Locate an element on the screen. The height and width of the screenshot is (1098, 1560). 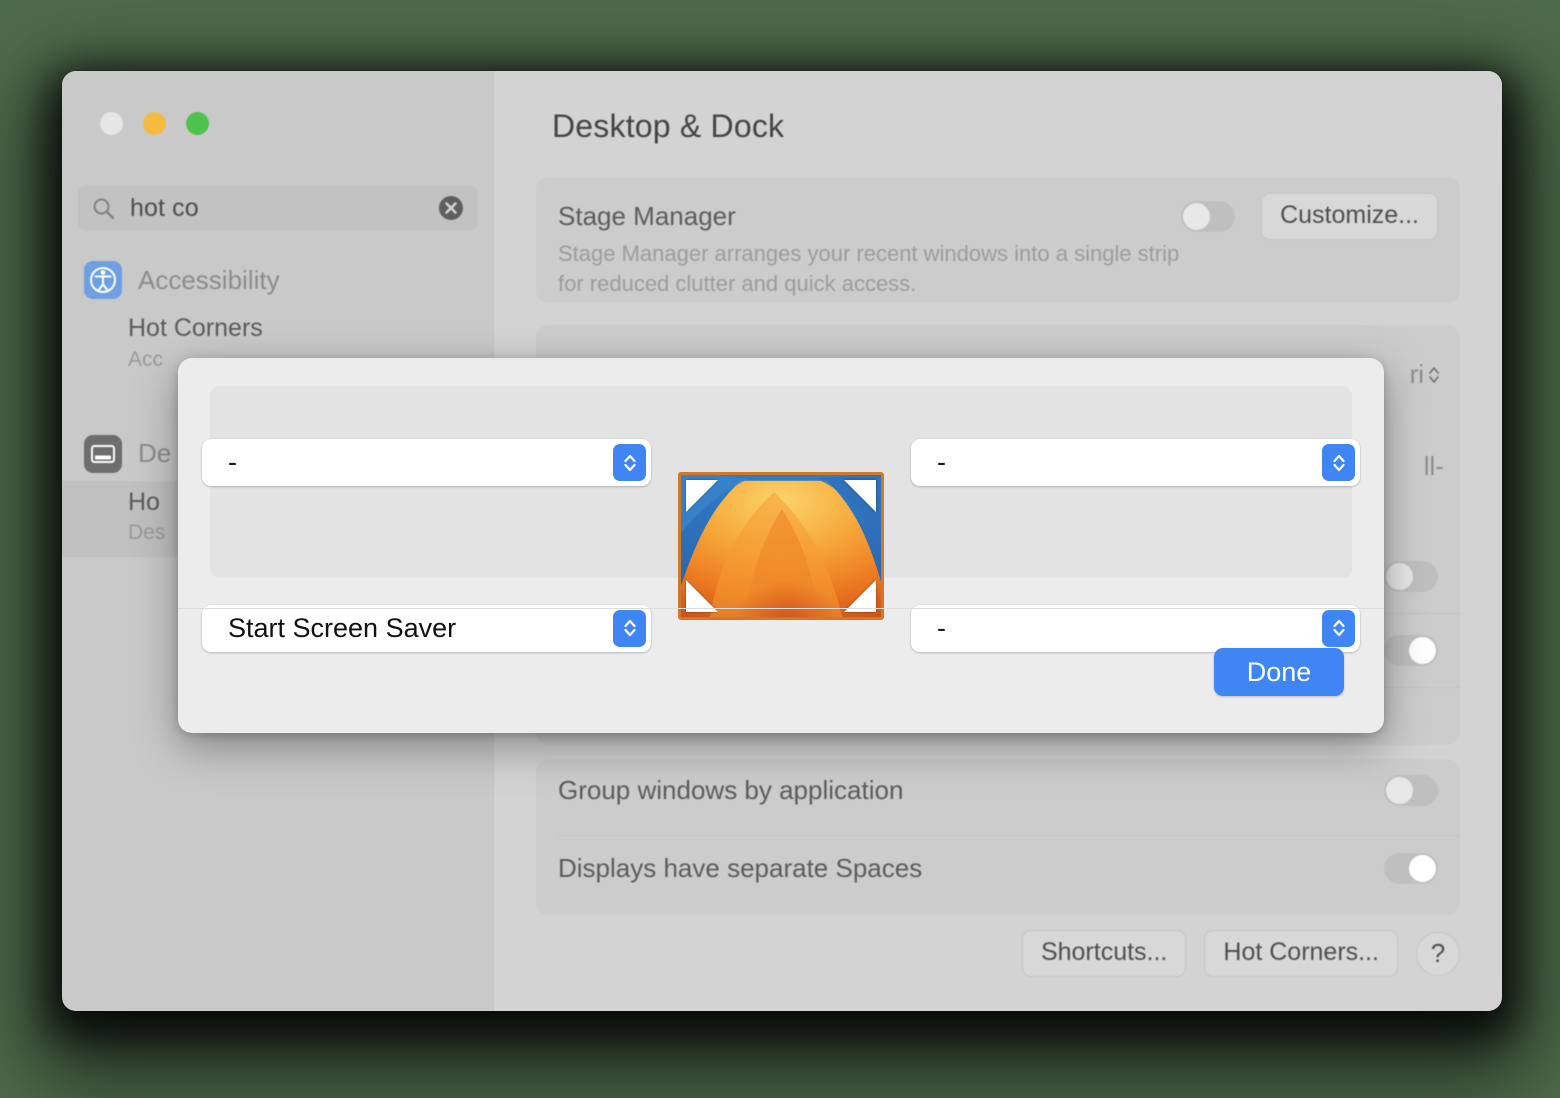
accessibility-icon is located at coordinates (103, 280).